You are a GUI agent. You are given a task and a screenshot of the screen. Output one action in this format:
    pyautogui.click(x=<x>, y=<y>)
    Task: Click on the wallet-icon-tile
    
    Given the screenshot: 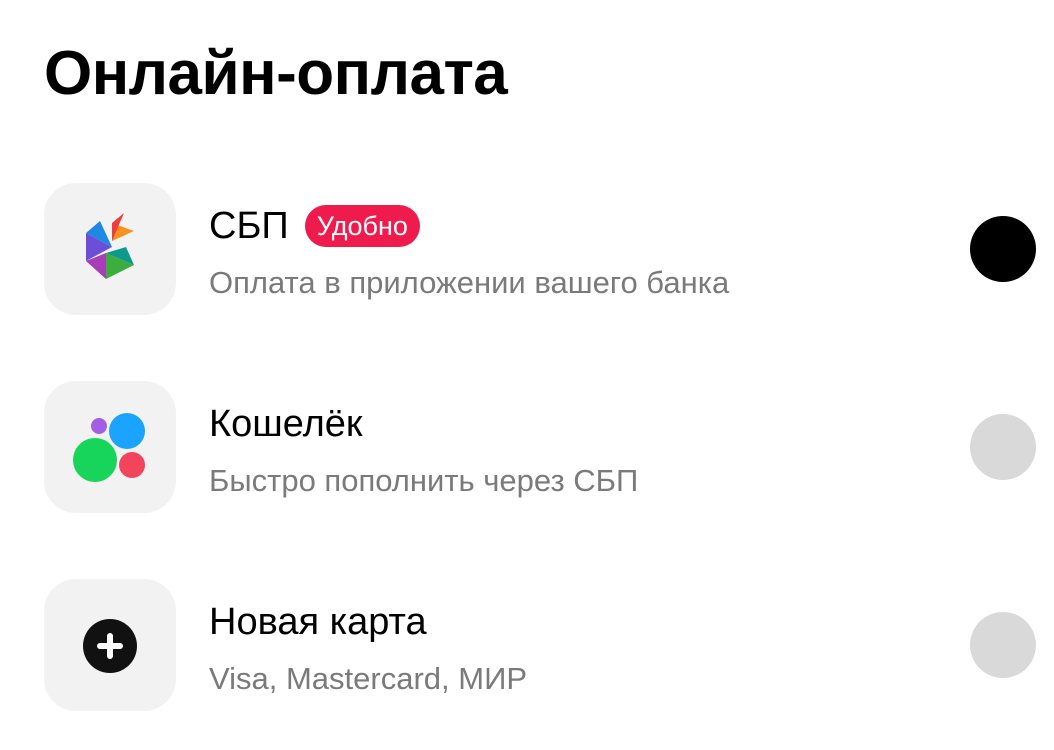 What is the action you would take?
    pyautogui.click(x=110, y=447)
    